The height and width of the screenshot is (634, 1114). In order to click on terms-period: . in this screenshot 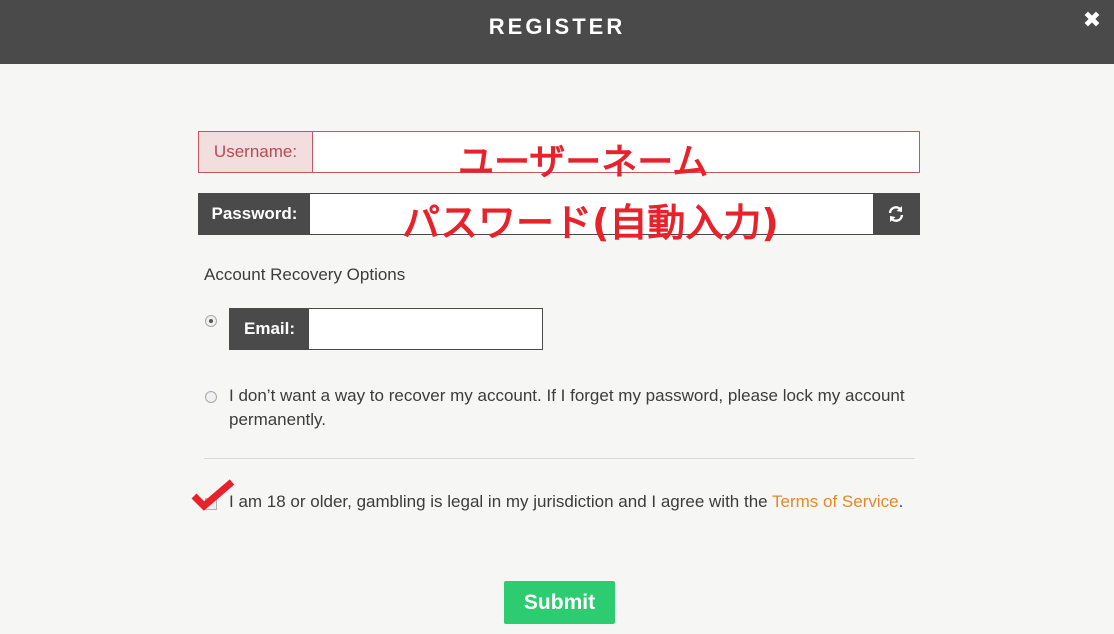, I will do `click(901, 501)`.